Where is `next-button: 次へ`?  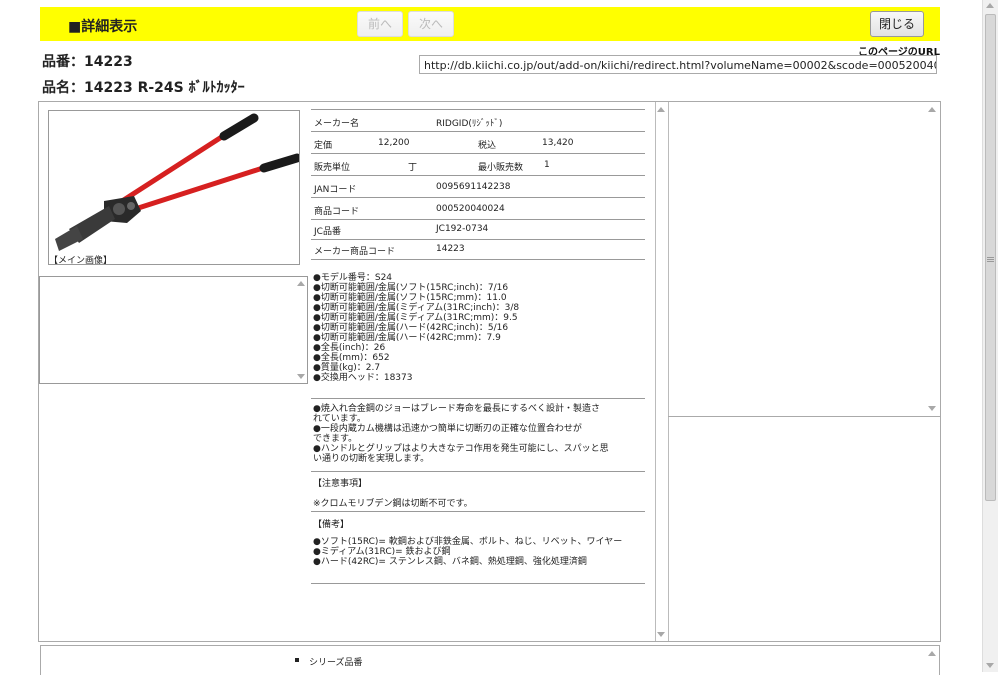 next-button: 次へ is located at coordinates (431, 24).